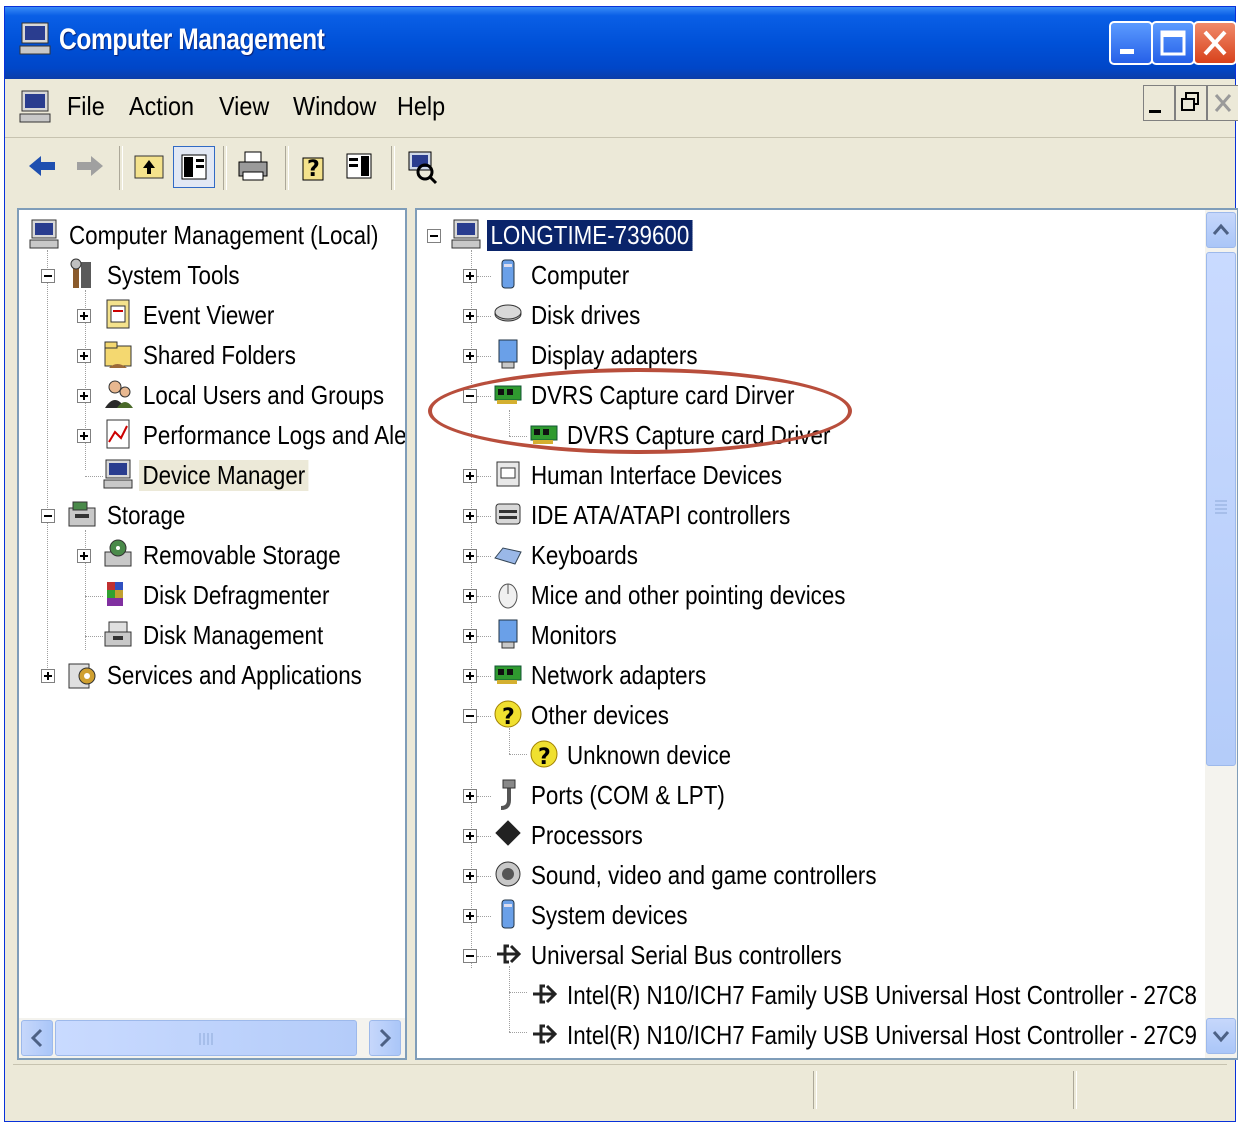 This screenshot has width=1238, height=1122. I want to click on device-label: Human Interface Devices, so click(657, 475).